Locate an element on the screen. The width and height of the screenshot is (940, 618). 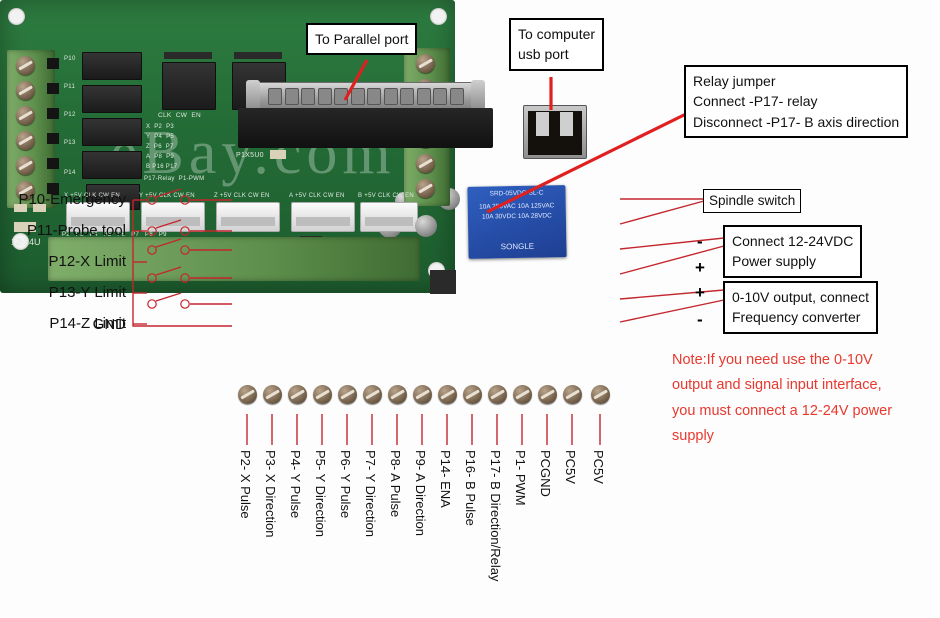
callout-spindle-switch: Spindle switch is located at coordinates (752, 201).